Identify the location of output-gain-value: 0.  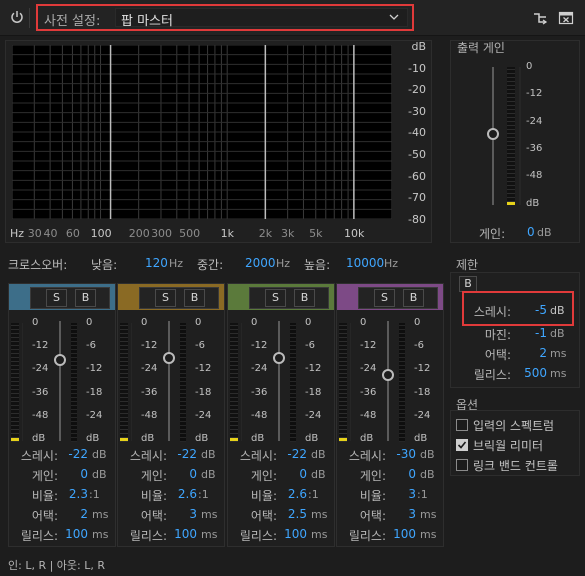
(531, 232).